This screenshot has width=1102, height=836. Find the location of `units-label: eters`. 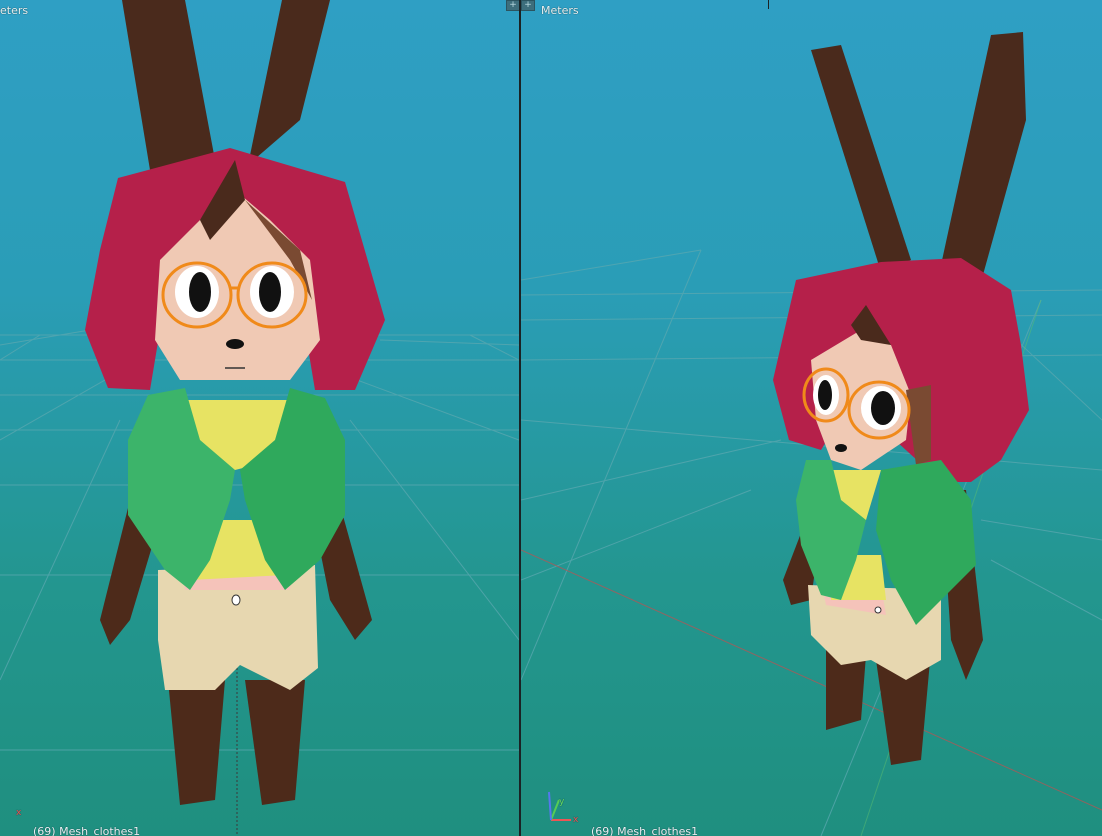

units-label: eters is located at coordinates (14, 10).